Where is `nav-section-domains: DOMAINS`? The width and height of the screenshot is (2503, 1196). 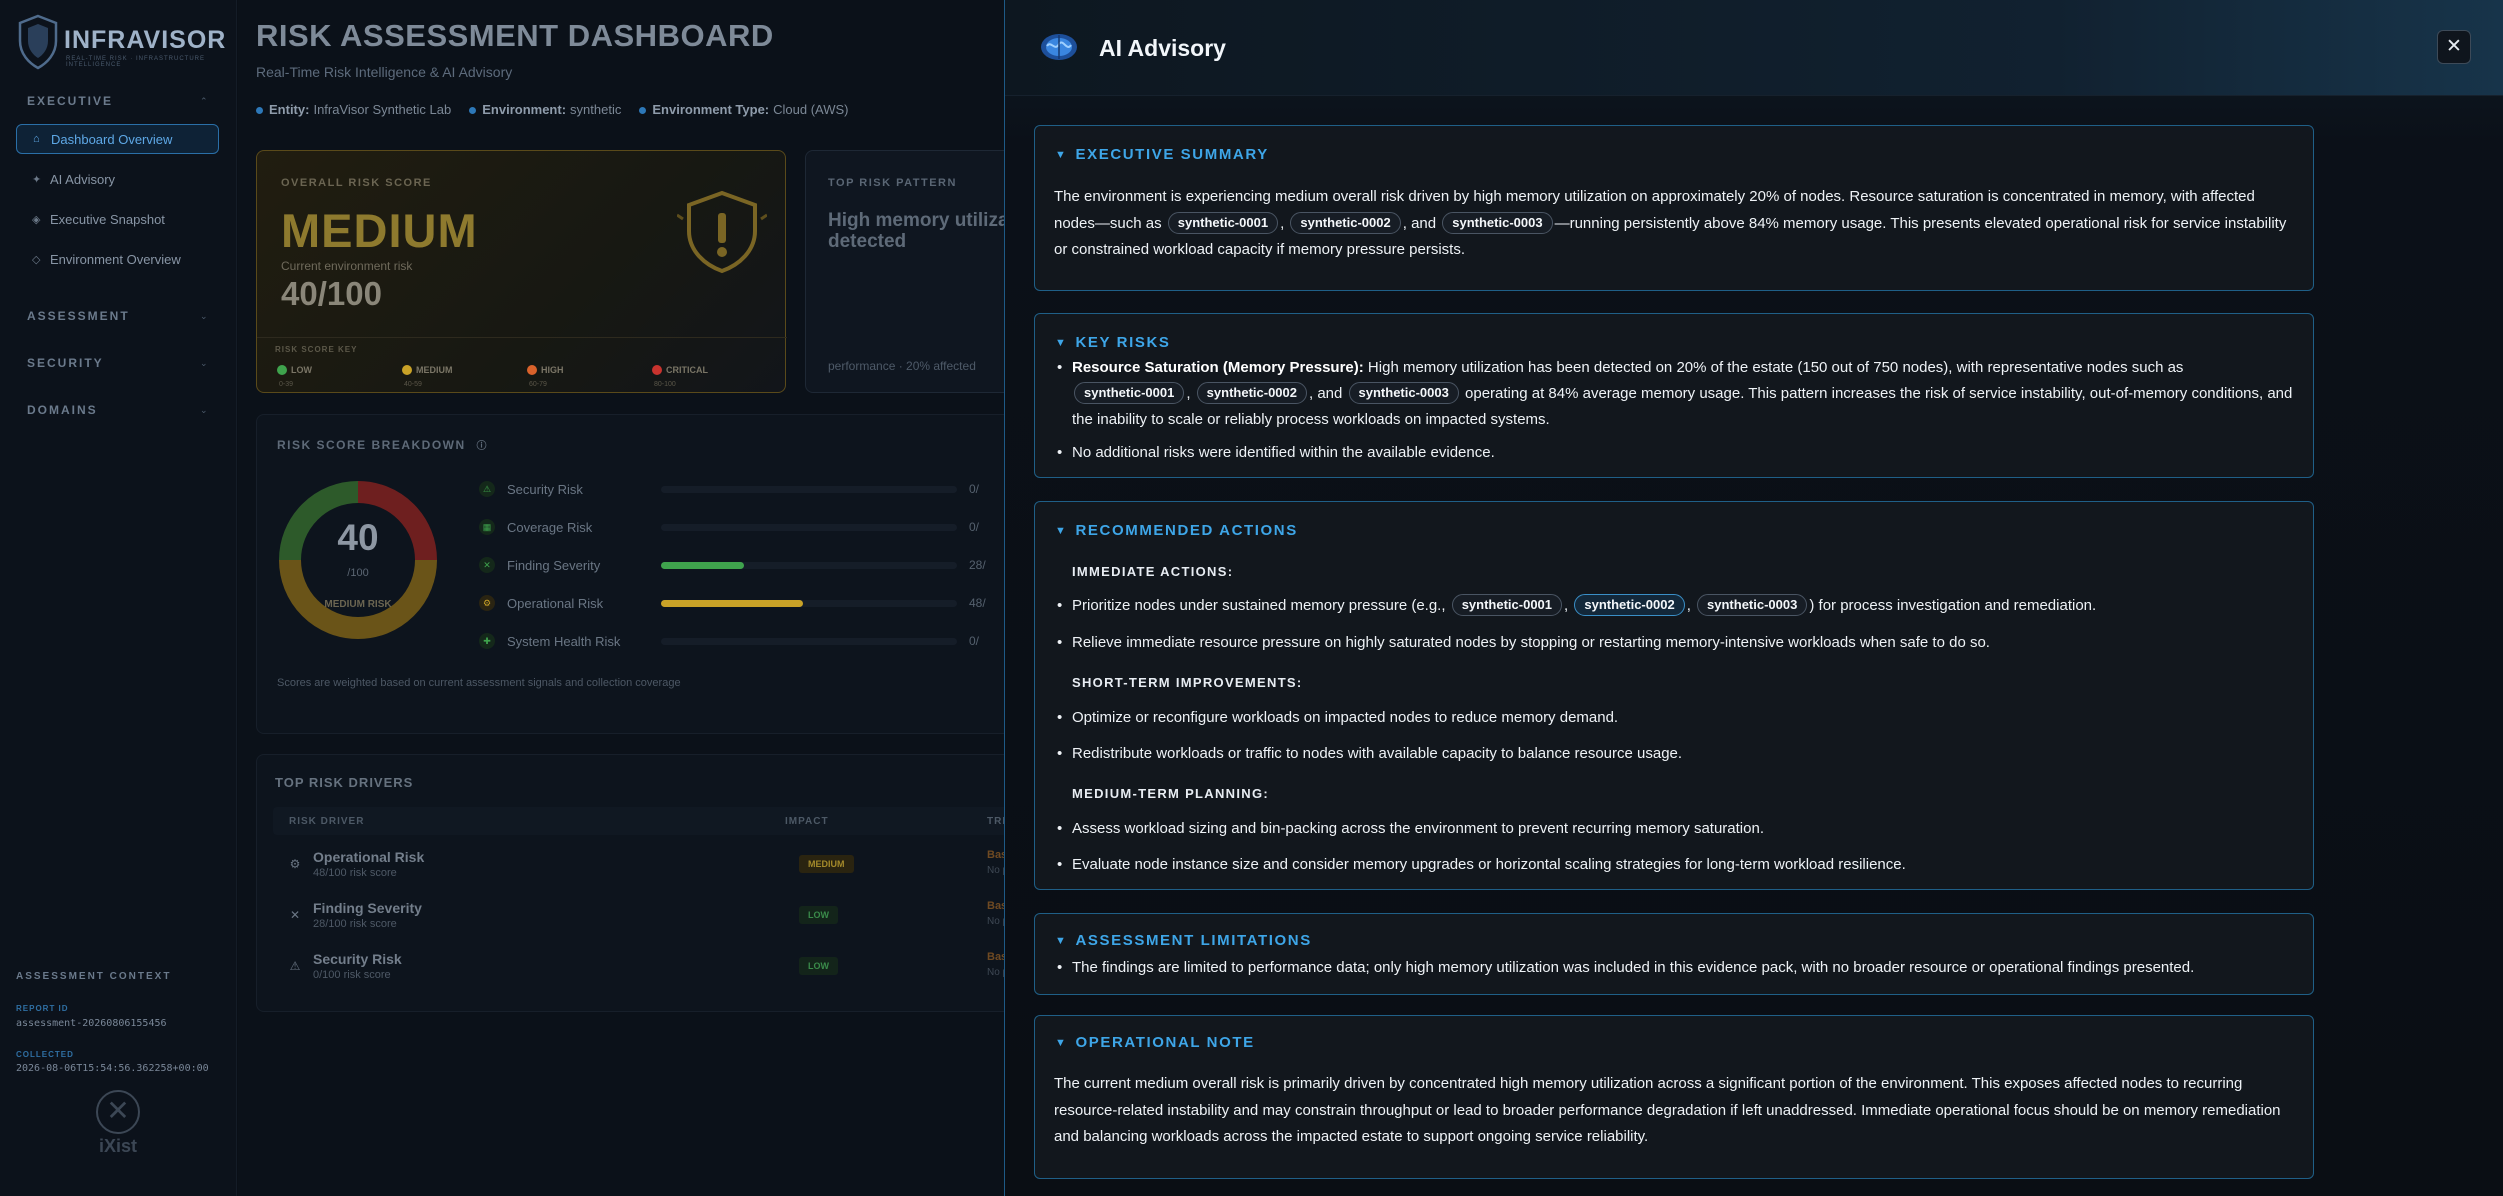
nav-section-domains: DOMAINS is located at coordinates (62, 410).